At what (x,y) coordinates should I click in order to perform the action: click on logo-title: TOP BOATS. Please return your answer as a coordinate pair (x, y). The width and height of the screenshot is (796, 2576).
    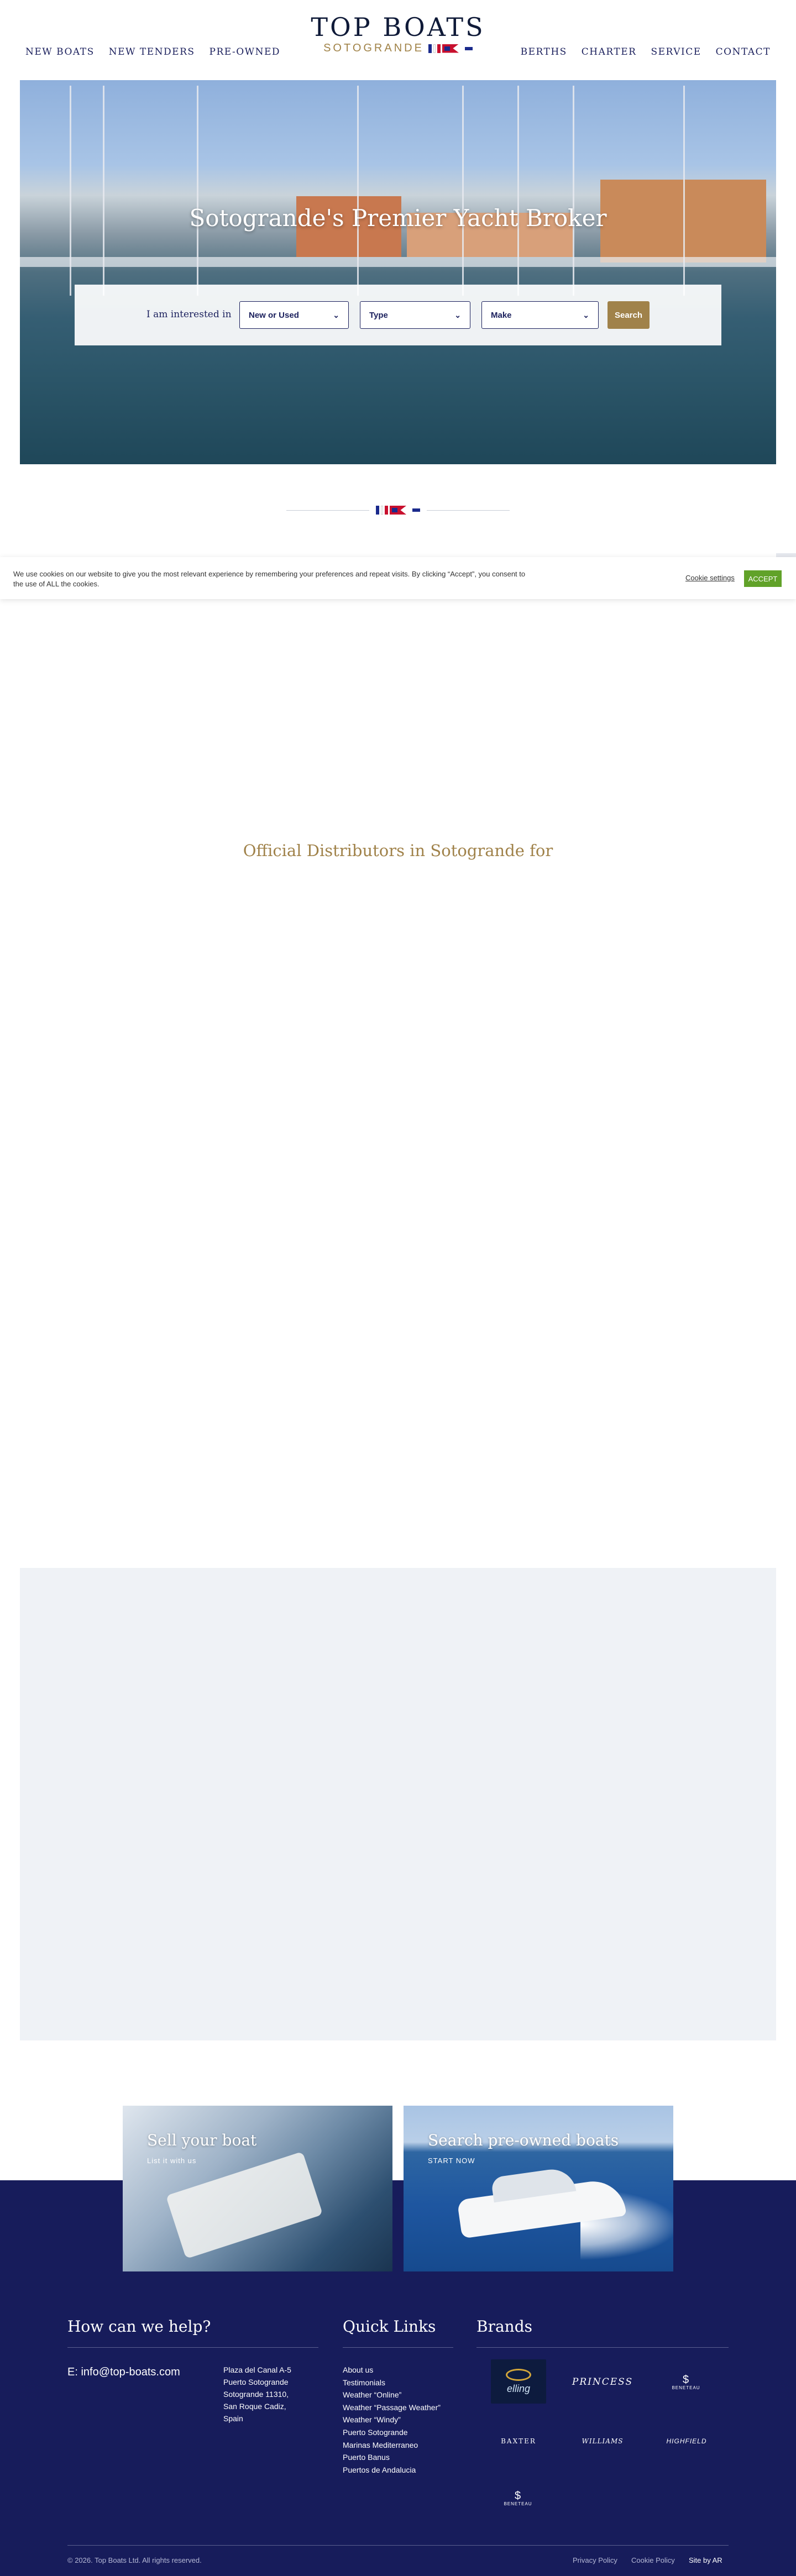
    Looking at the image, I should click on (398, 27).